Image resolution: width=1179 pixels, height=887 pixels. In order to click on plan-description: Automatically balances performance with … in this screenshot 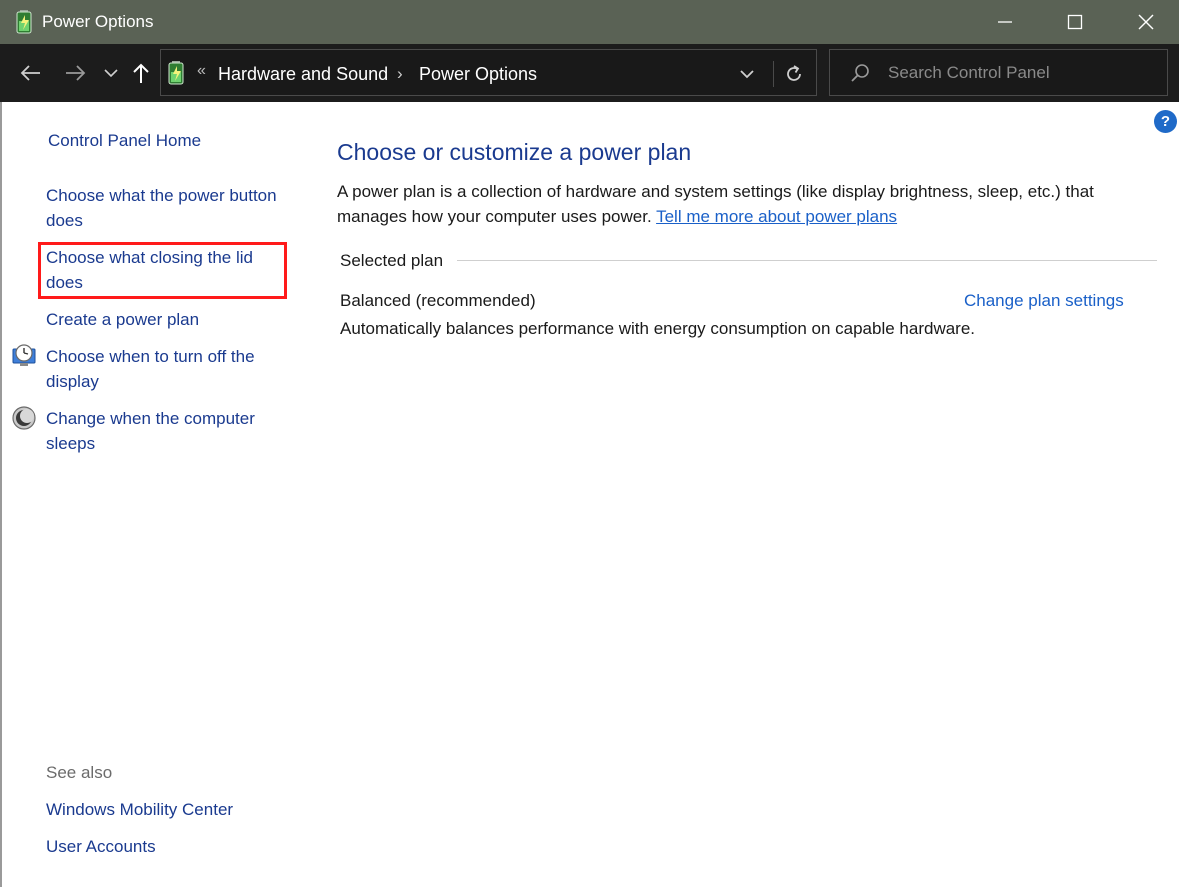, I will do `click(658, 328)`.